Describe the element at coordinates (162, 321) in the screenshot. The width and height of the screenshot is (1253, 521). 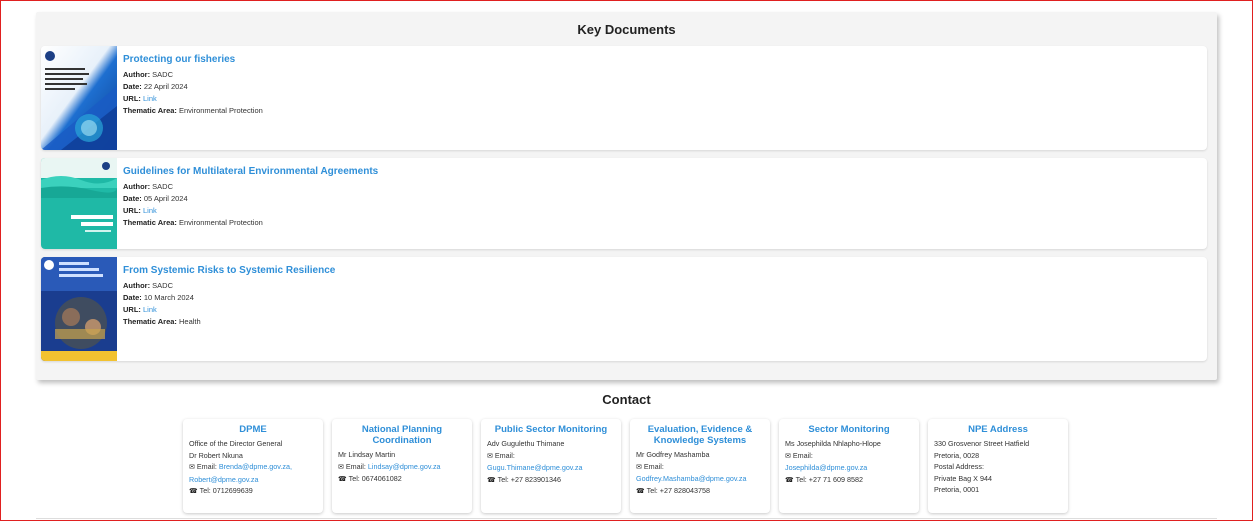
I see `document-thematic-area: Thematic Area: Health` at that location.